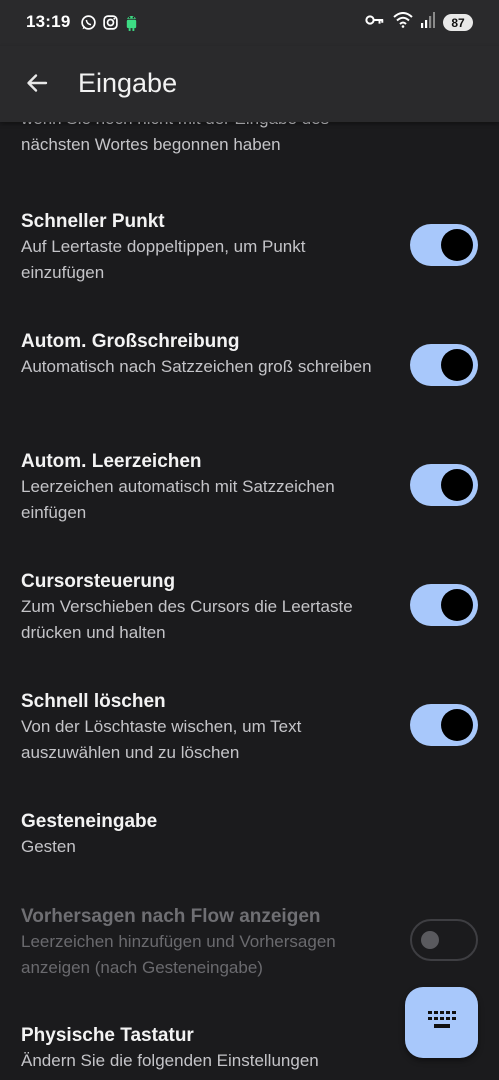 The image size is (499, 1080). Describe the element at coordinates (171, 916) in the screenshot. I see `setting-title: Vorhersagen nach Flow anzeigen` at that location.